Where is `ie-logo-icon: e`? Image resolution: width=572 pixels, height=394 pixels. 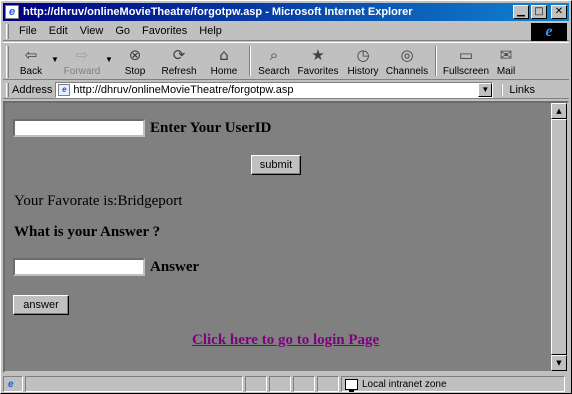 ie-logo-icon: e is located at coordinates (12, 12).